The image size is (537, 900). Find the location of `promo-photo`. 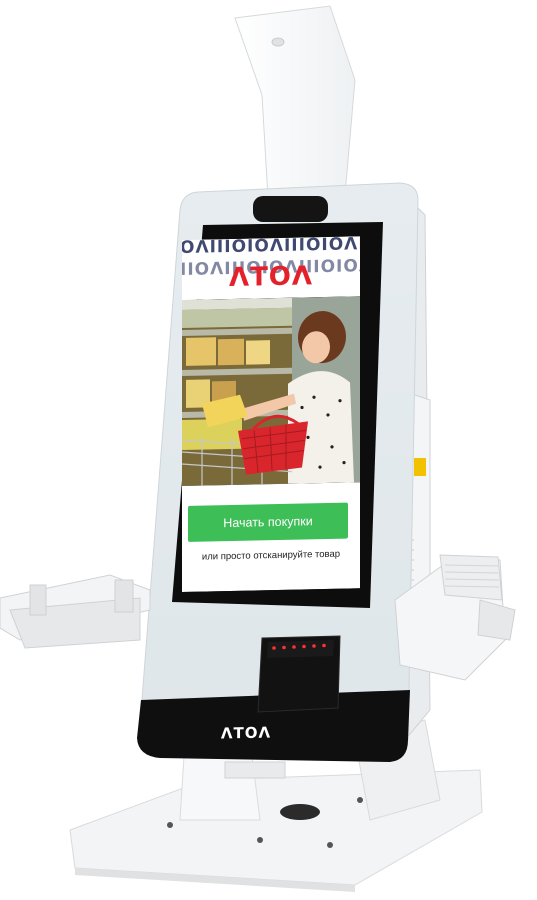

promo-photo is located at coordinates (271, 391).